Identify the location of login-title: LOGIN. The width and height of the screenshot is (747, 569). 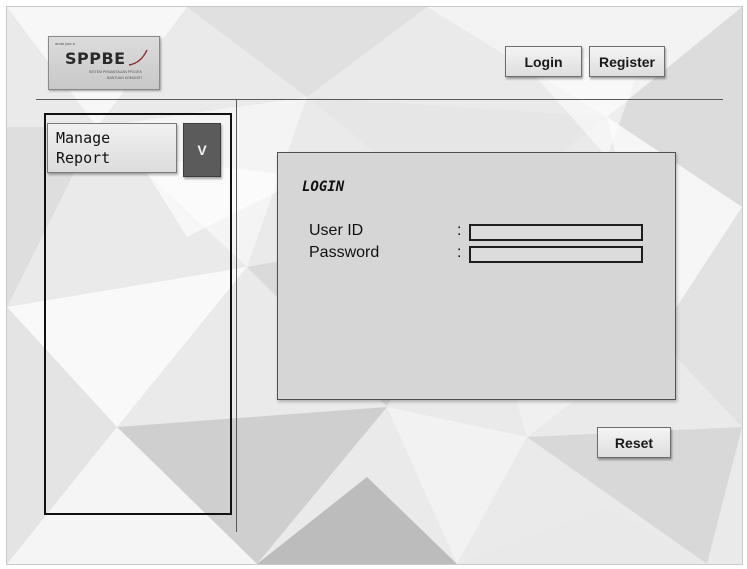
(323, 187).